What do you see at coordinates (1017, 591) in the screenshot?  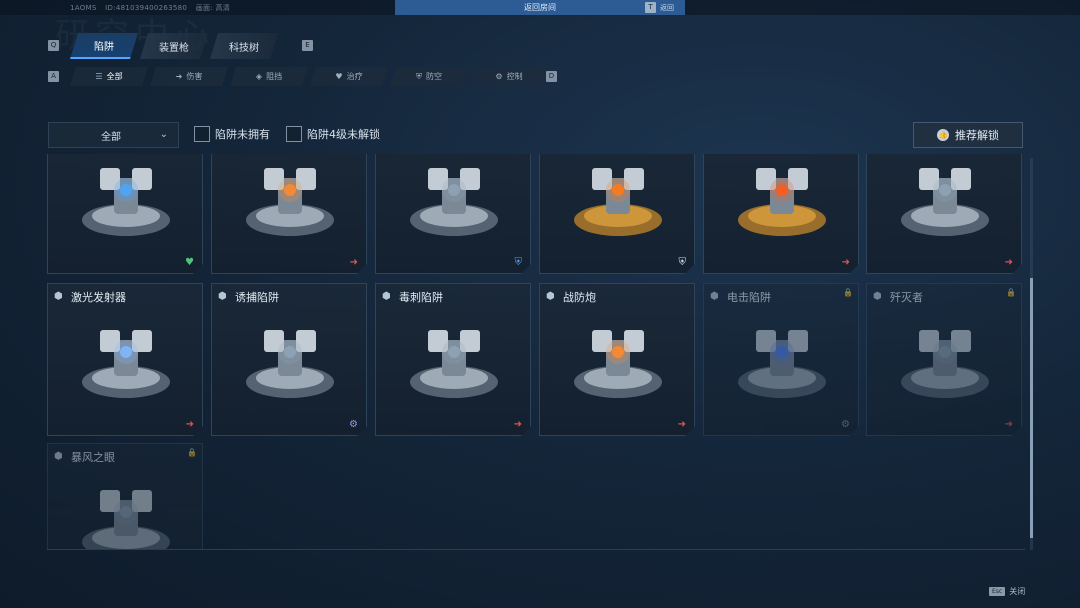 I see `close-label: 关闭` at bounding box center [1017, 591].